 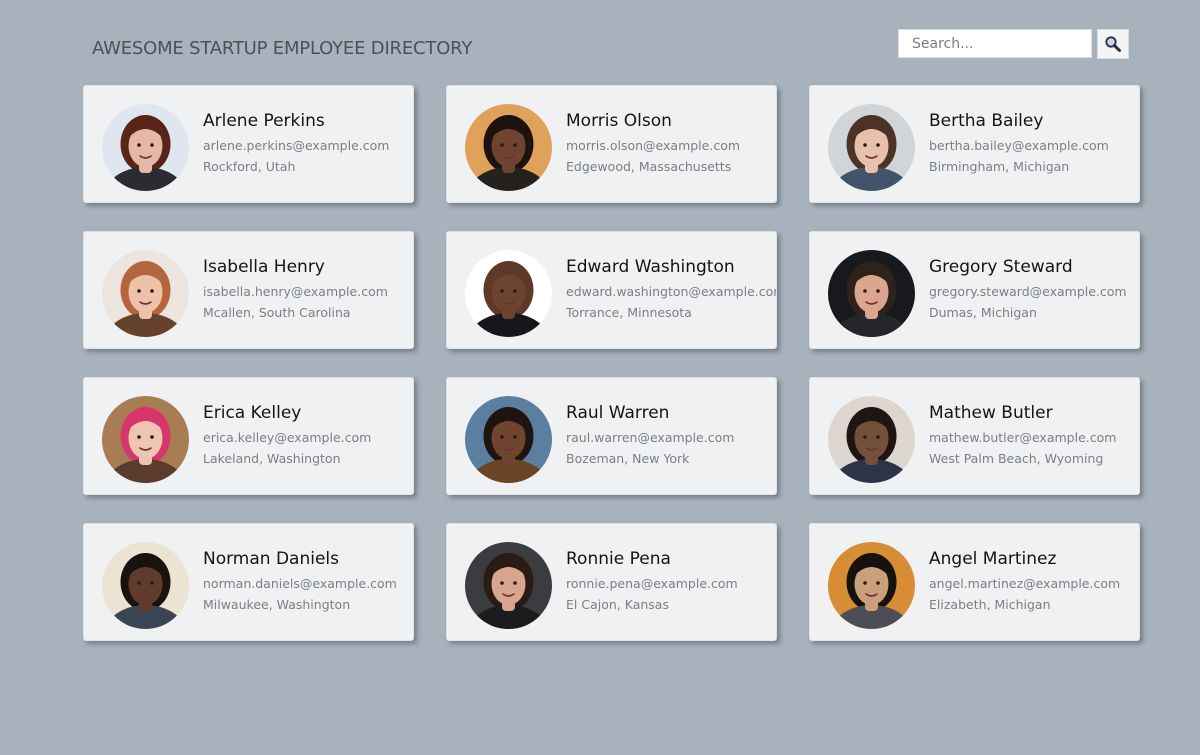 I want to click on employee-email: bertha.bailey@example.com, so click(x=1019, y=145).